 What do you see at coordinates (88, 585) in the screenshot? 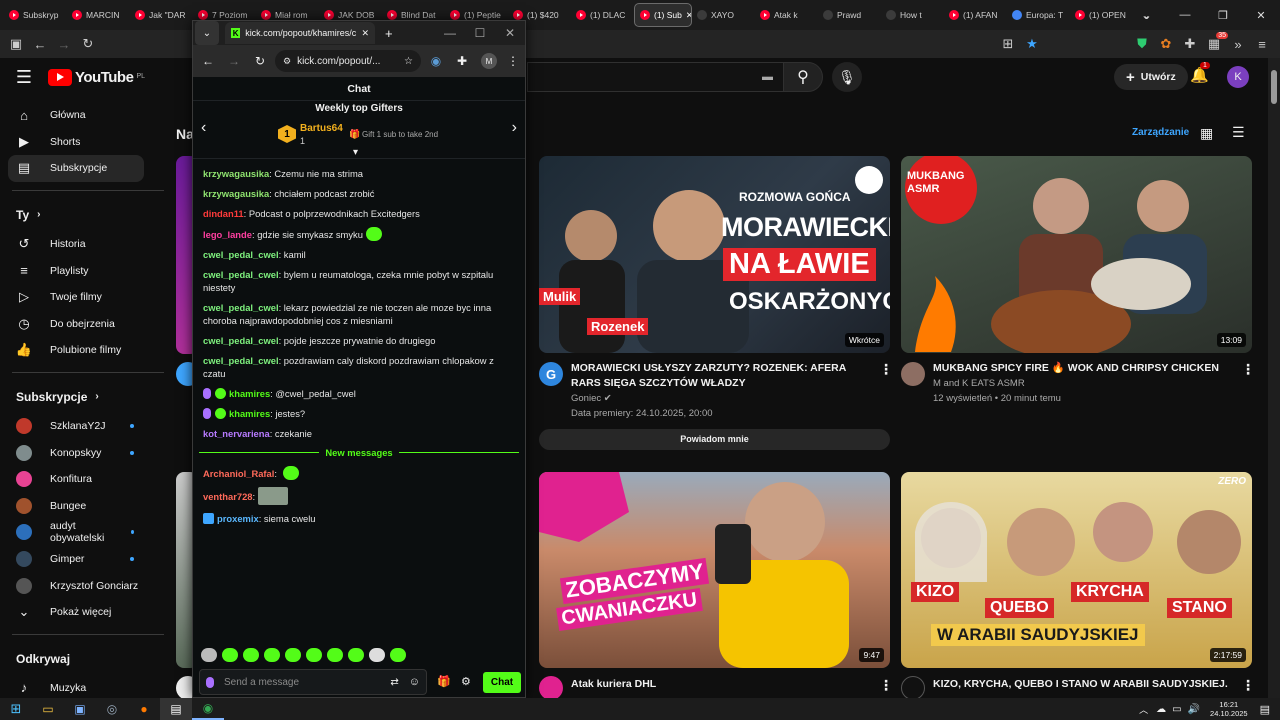
I see `sidebar-item-krzysztof-gonciarz: Krzysztof Gonciarz` at bounding box center [88, 585].